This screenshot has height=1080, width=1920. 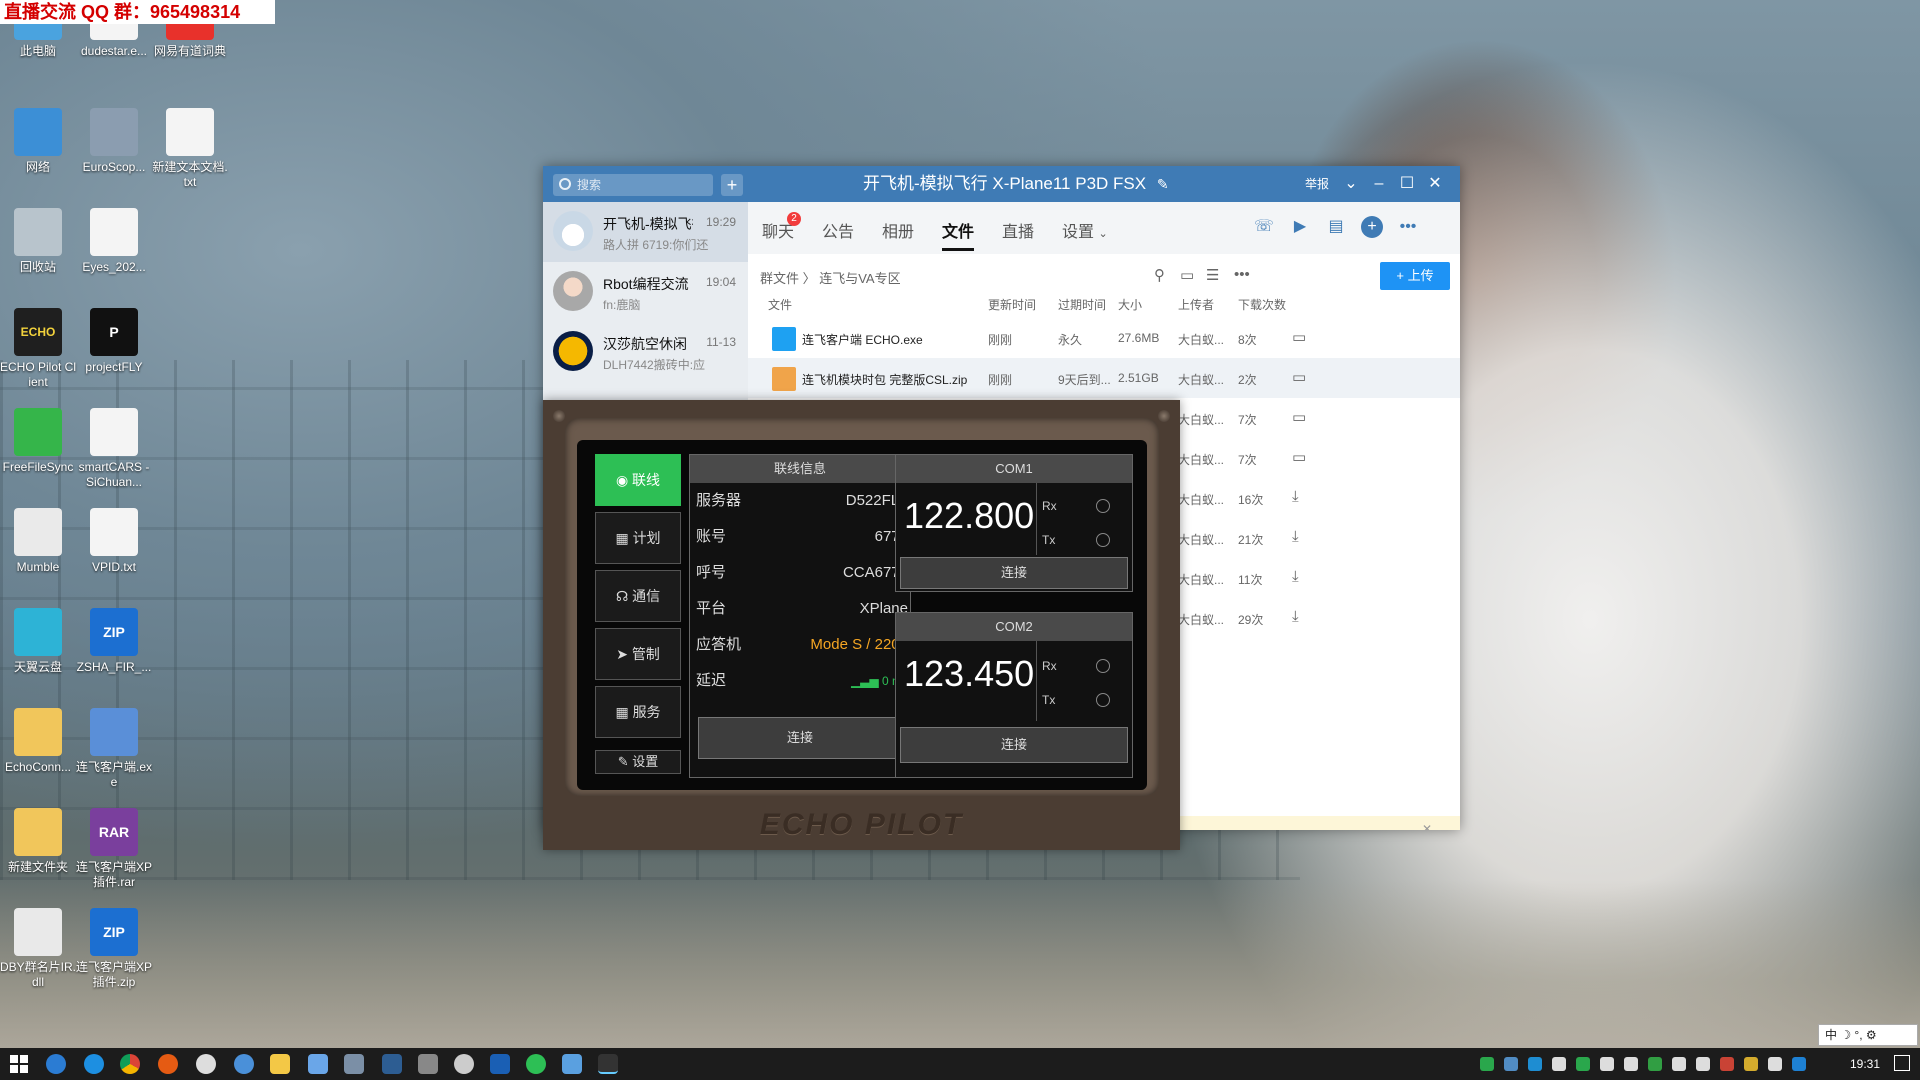 What do you see at coordinates (38, 441) in the screenshot?
I see `desktop-icon: FreeFileSync` at bounding box center [38, 441].